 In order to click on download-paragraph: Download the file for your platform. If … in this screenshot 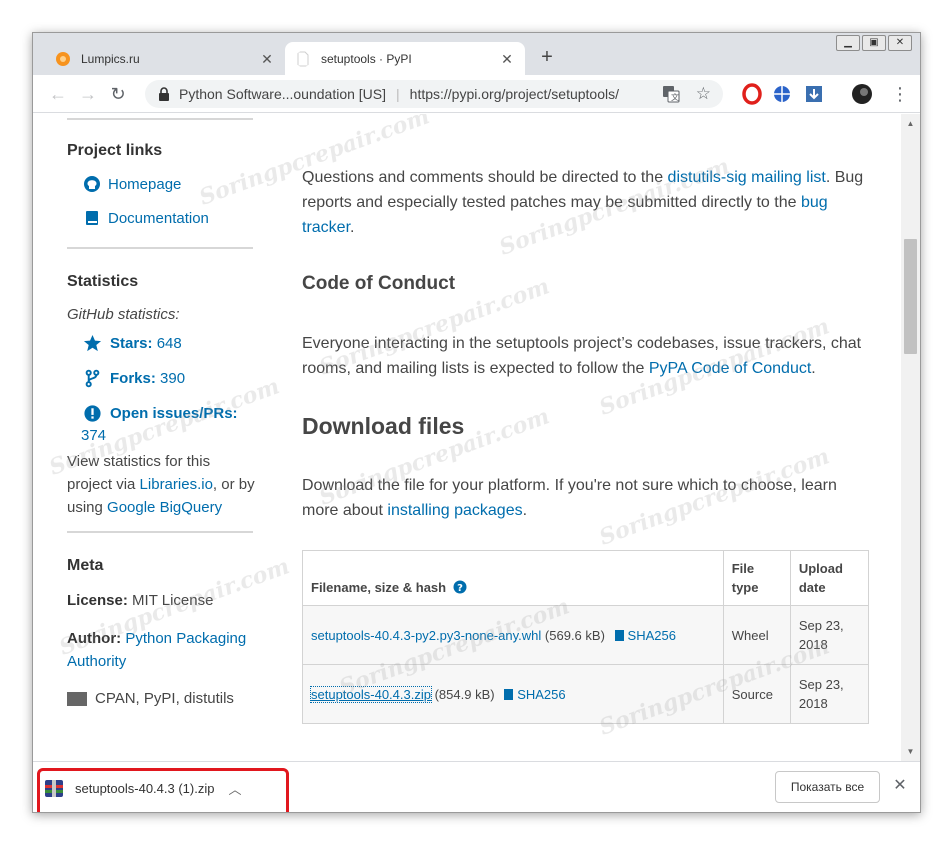, I will do `click(582, 498)`.